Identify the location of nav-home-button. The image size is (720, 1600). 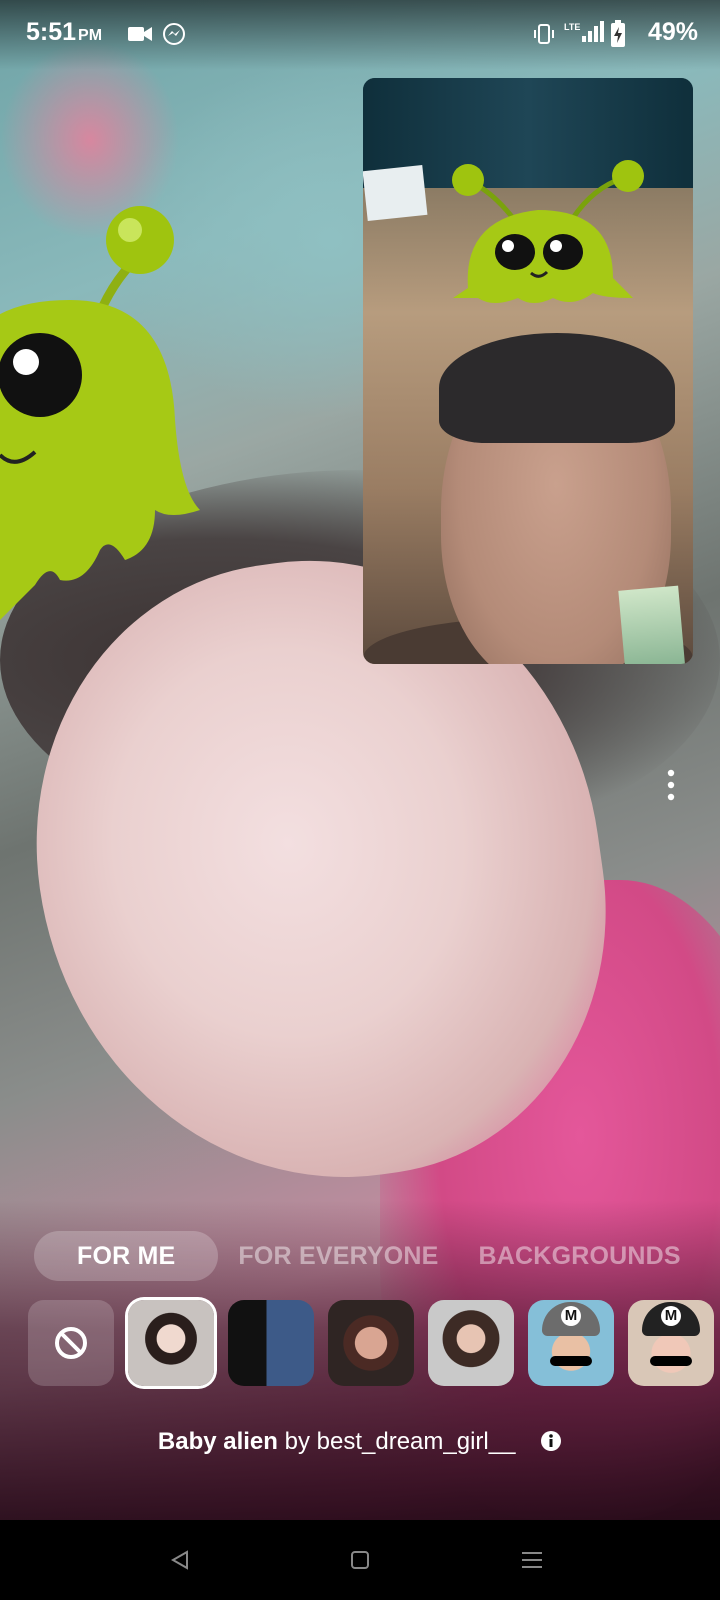
(360, 1560).